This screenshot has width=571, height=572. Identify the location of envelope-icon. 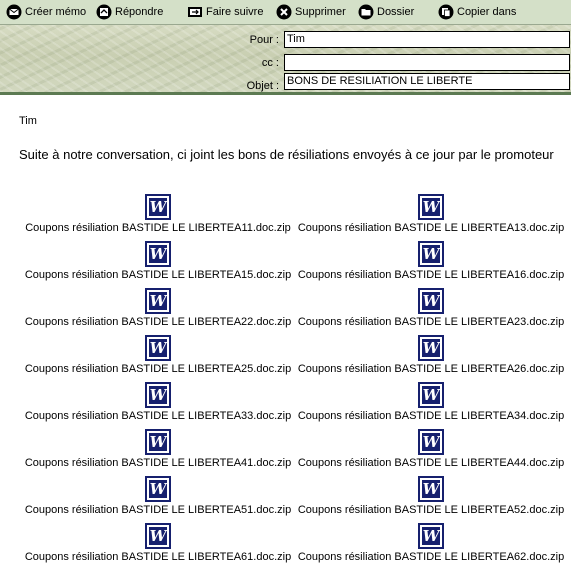
(14, 12).